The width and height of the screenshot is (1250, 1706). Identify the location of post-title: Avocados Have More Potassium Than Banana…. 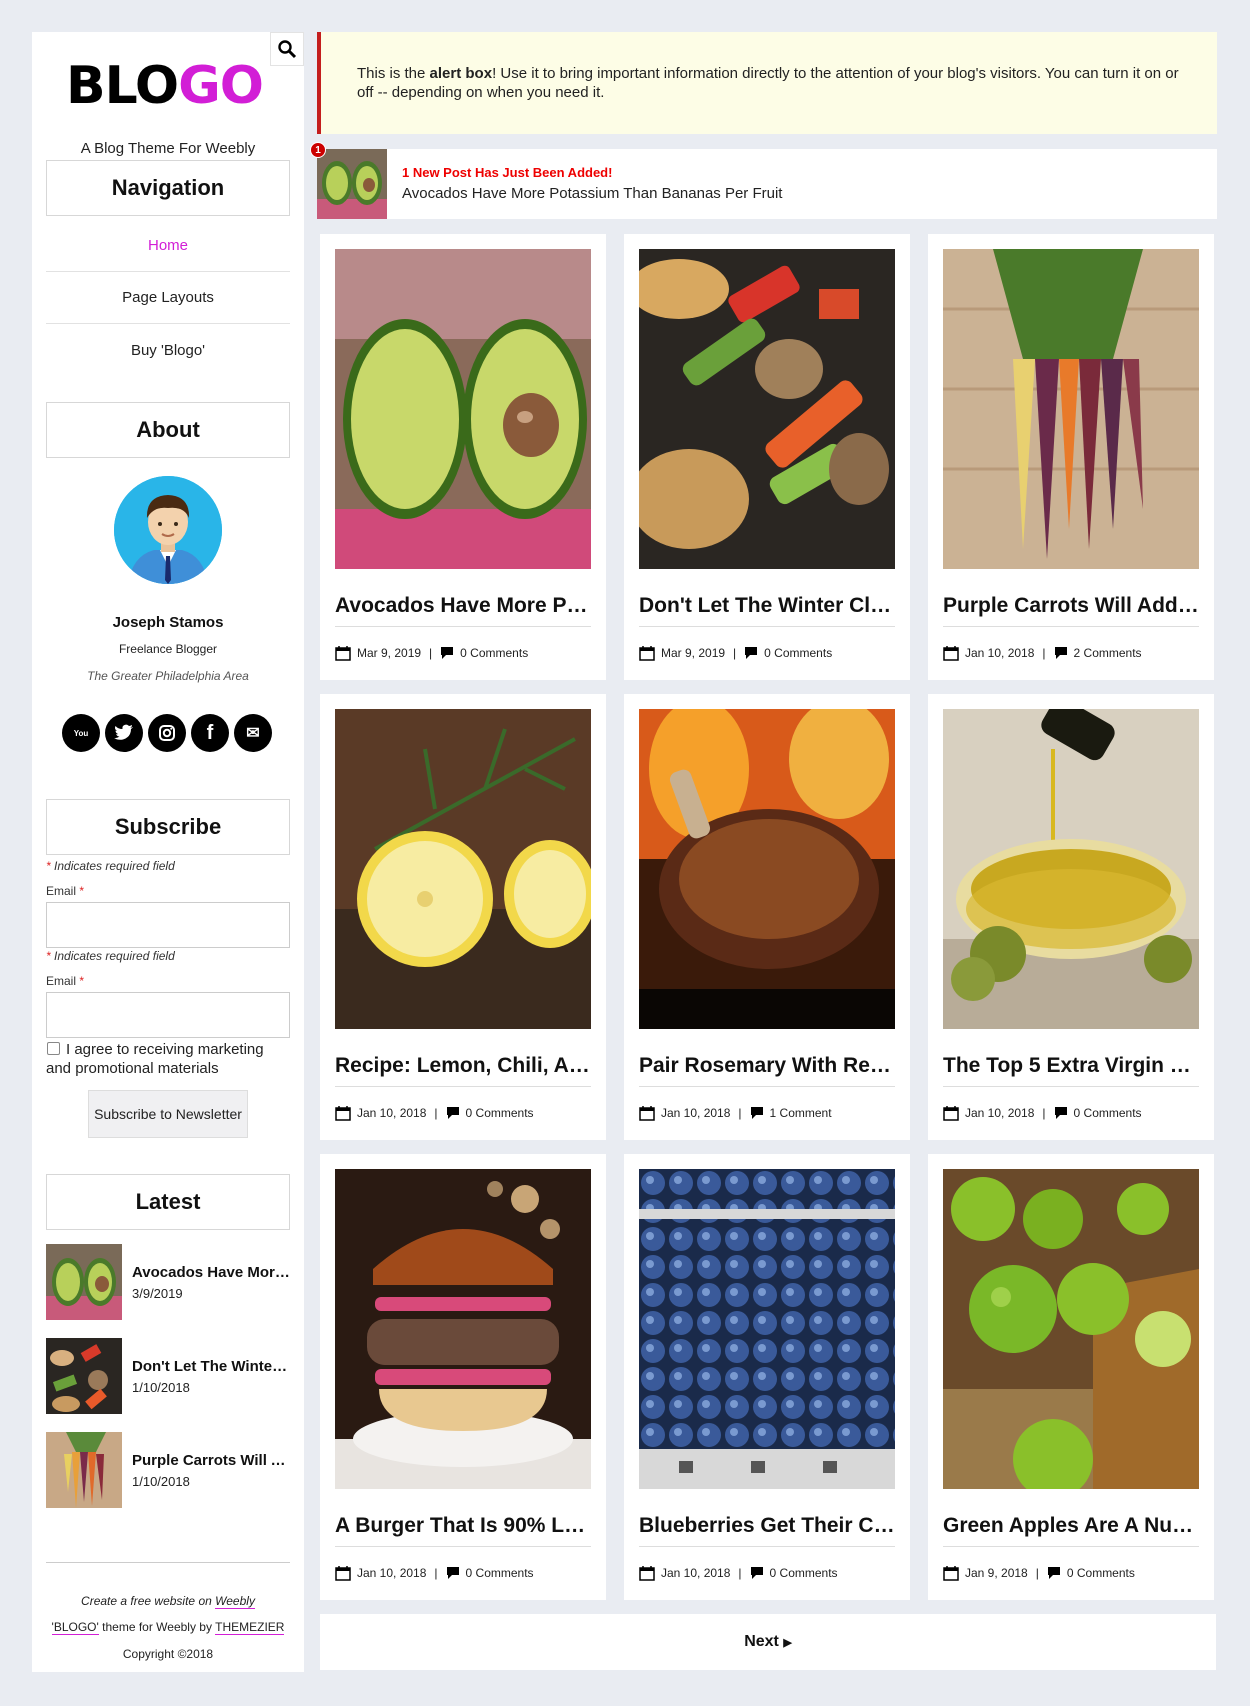
(463, 606).